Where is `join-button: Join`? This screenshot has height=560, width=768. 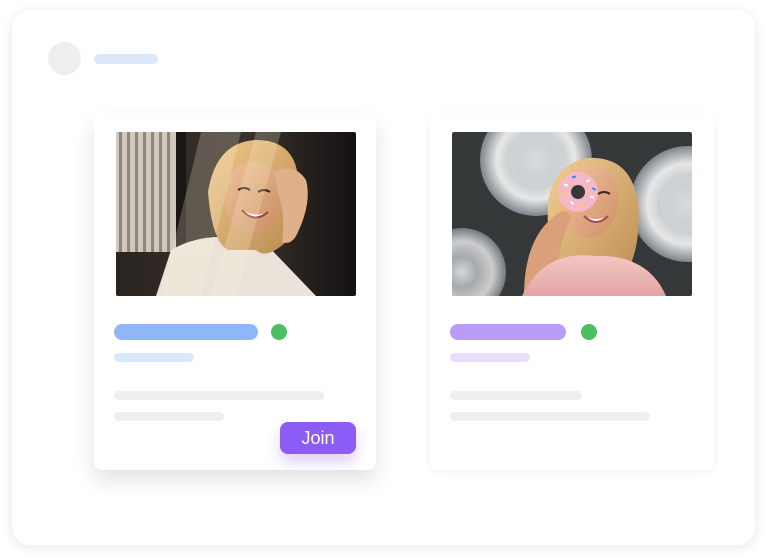
join-button: Join is located at coordinates (318, 438).